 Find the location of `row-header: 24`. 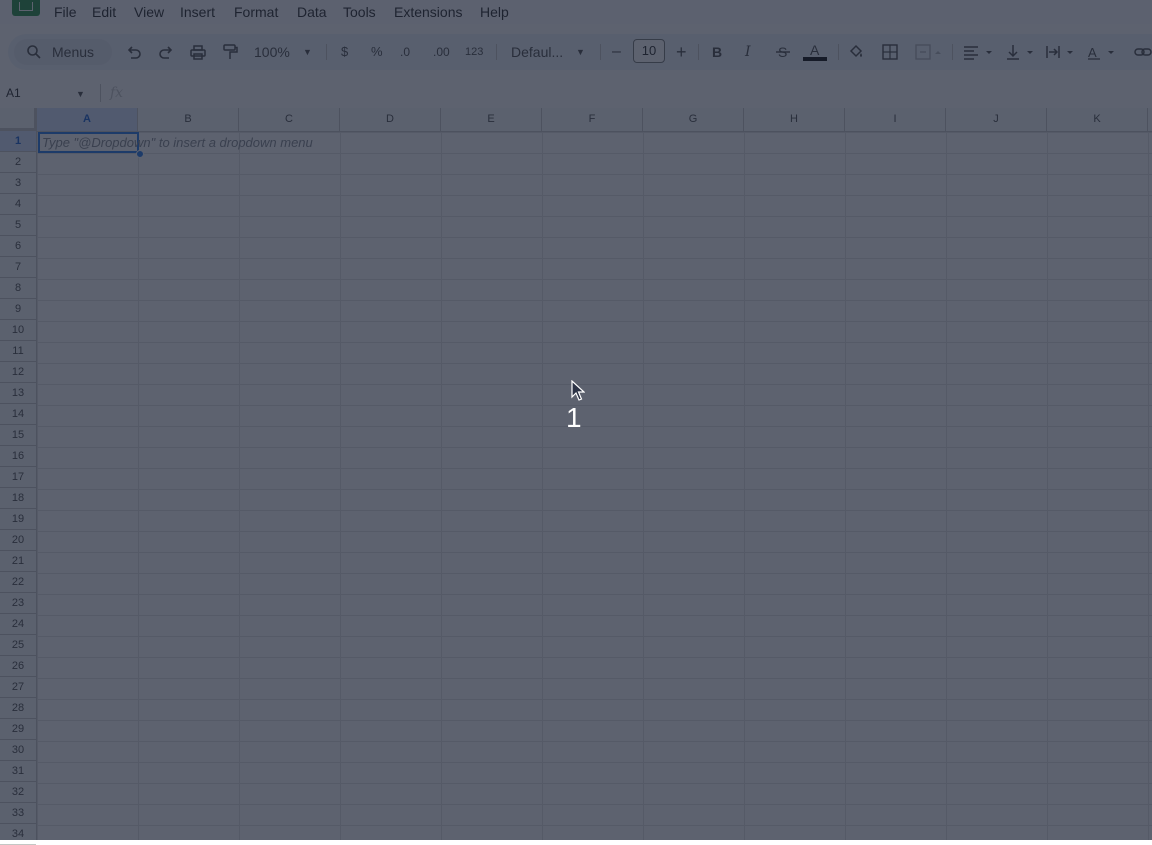

row-header: 24 is located at coordinates (18, 624).